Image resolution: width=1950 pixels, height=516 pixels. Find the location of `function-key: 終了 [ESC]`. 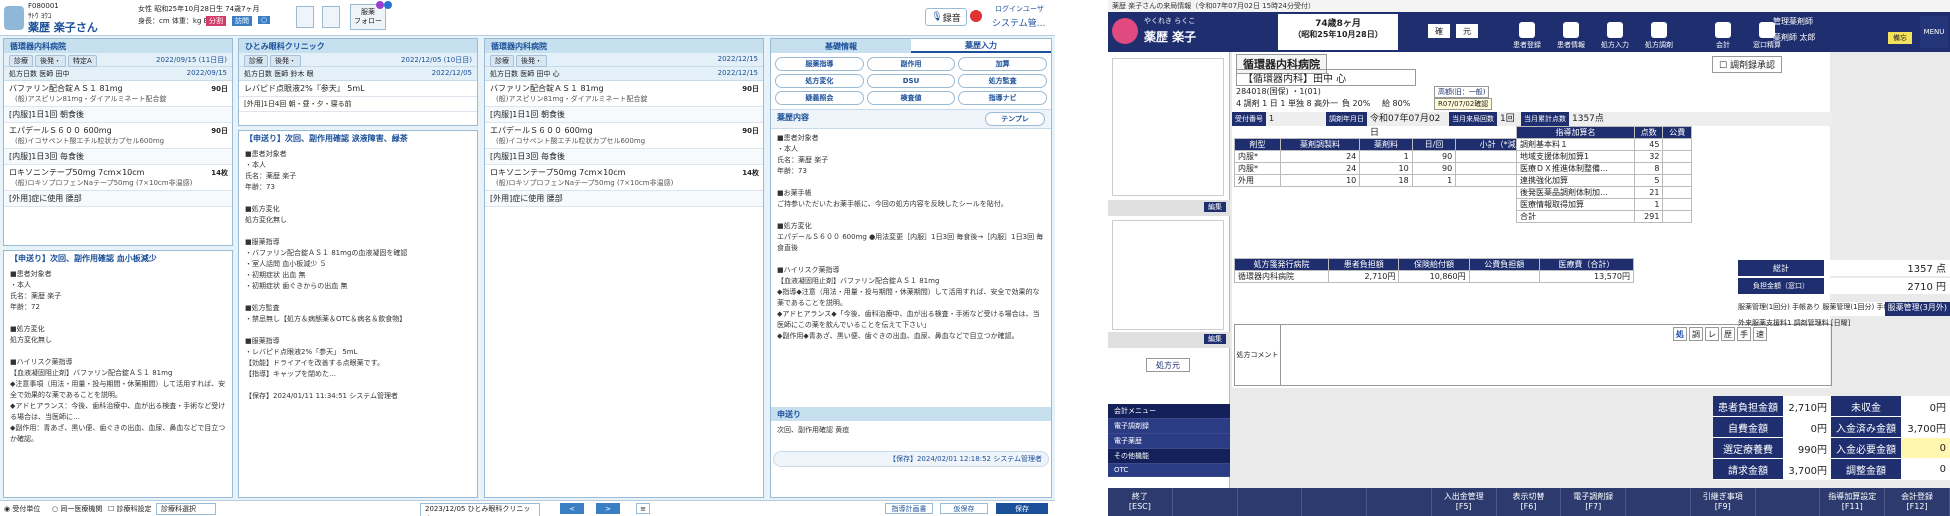

function-key: 終了 [ESC] is located at coordinates (1140, 502).